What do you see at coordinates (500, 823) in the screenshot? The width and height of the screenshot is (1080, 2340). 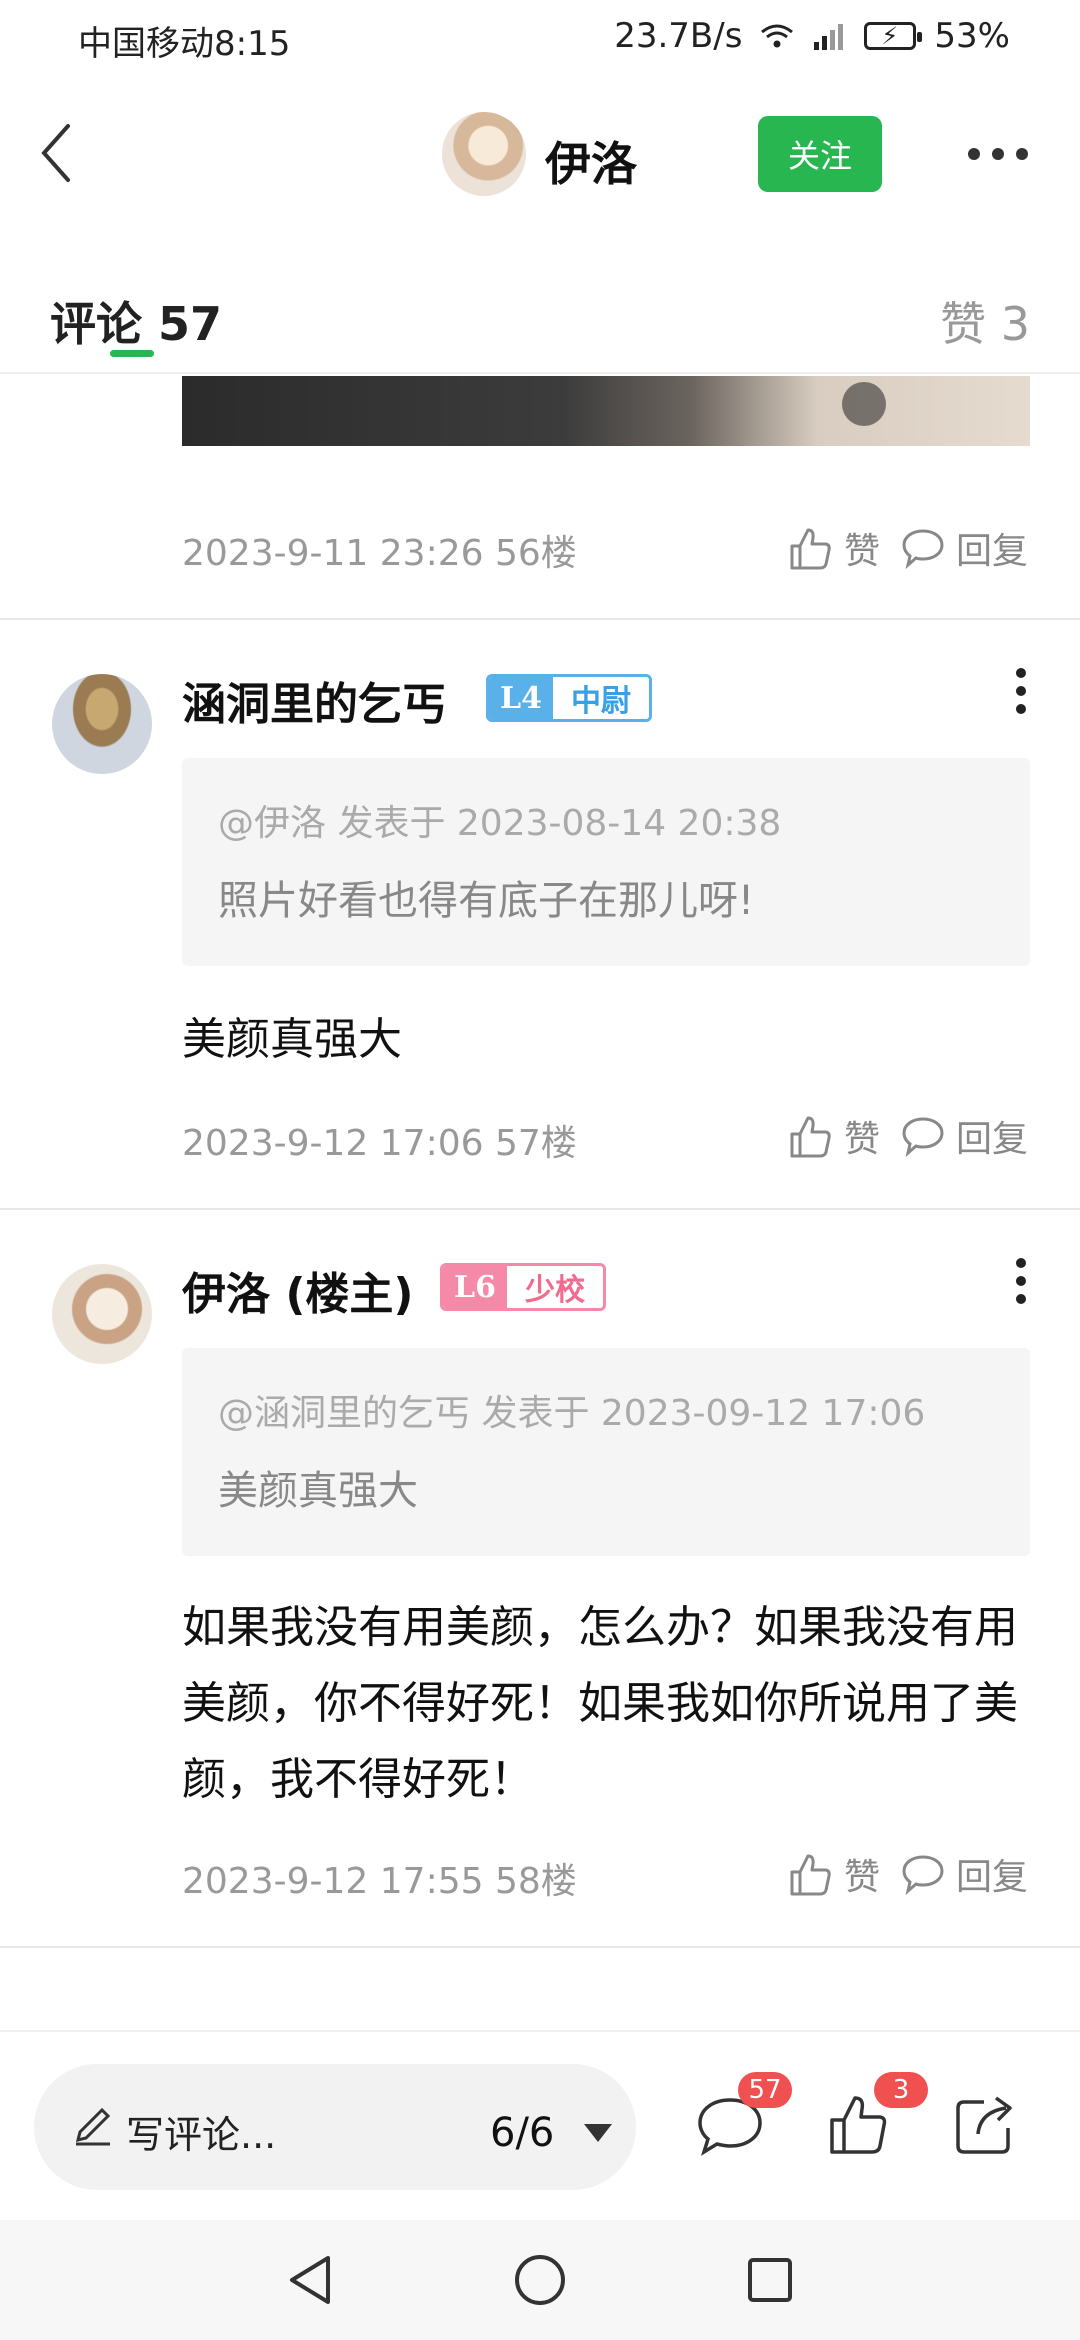 I see `quote-header: @伊洛 发表于 2023-08-14 20:38` at bounding box center [500, 823].